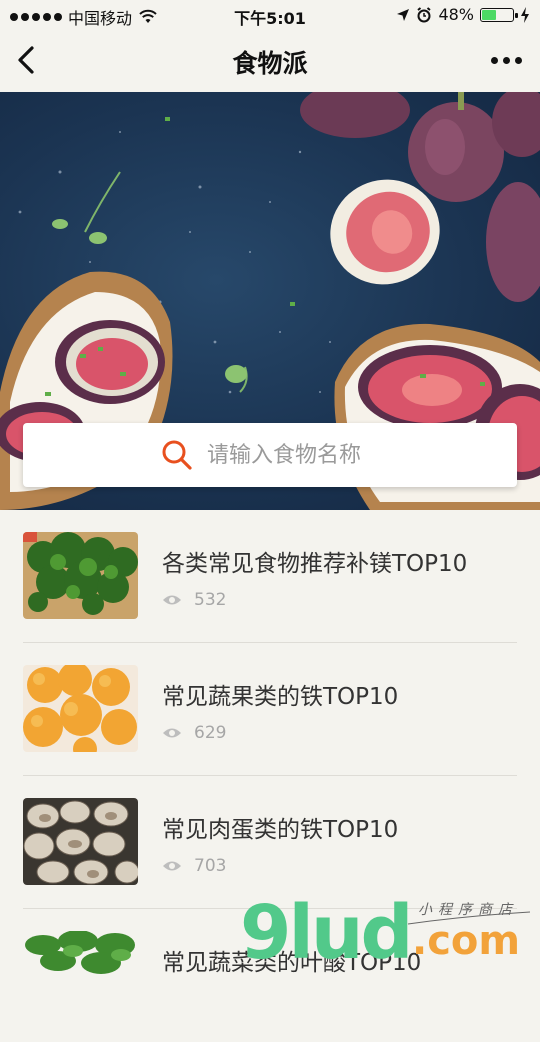 The width and height of the screenshot is (540, 1042). I want to click on battery-percent: 48%, so click(456, 14).